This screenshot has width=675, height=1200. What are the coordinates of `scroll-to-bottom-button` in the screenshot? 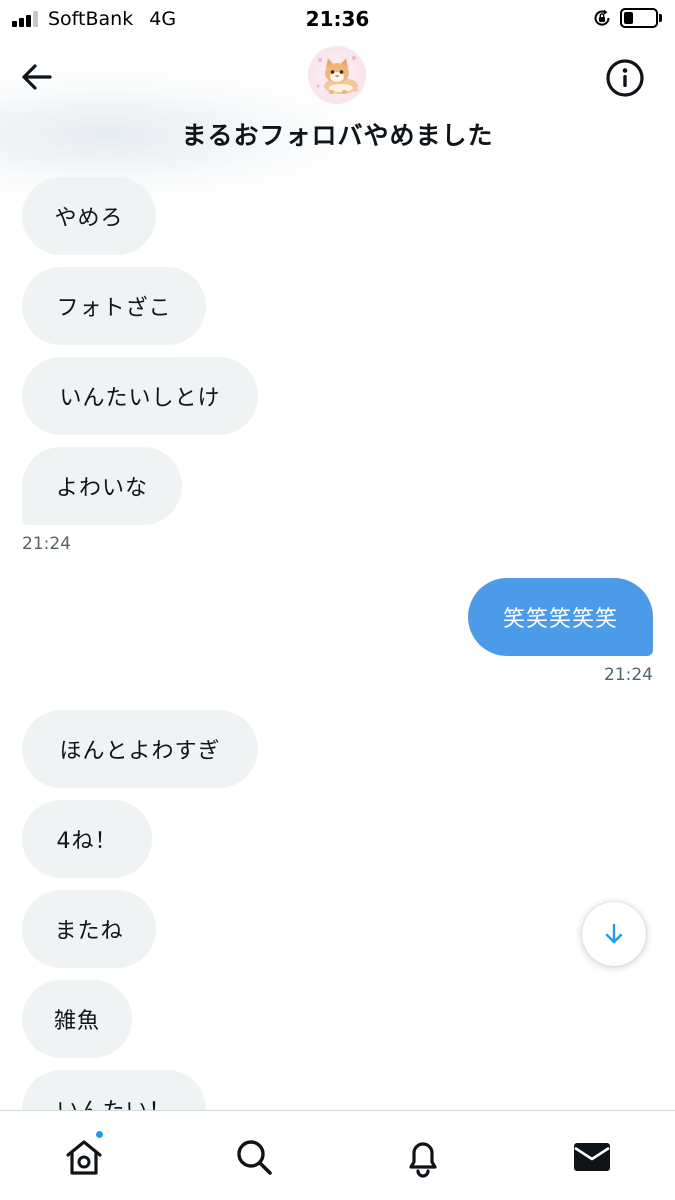 It's located at (614, 934).